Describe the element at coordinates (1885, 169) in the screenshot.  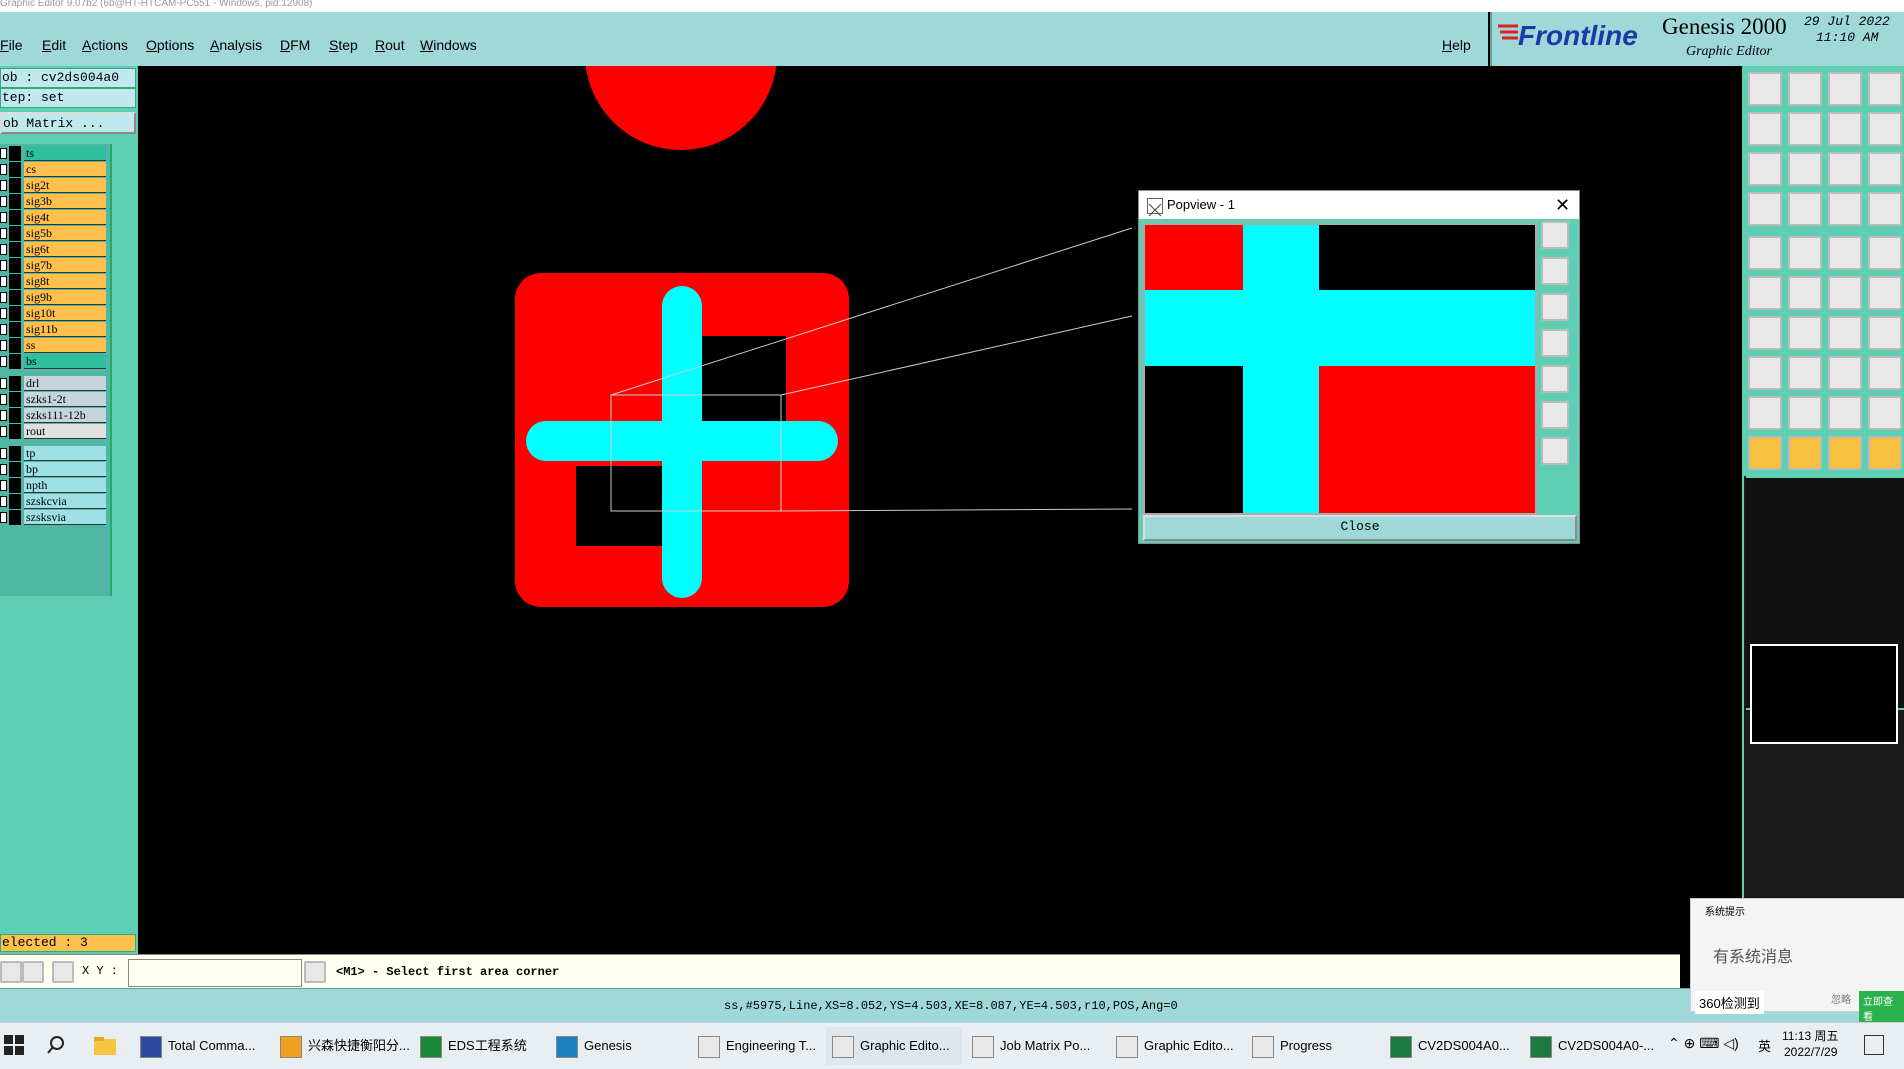
I see `help-icon` at that location.